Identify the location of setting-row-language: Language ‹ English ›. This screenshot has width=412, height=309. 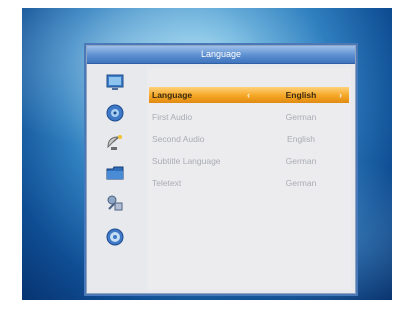
(249, 95).